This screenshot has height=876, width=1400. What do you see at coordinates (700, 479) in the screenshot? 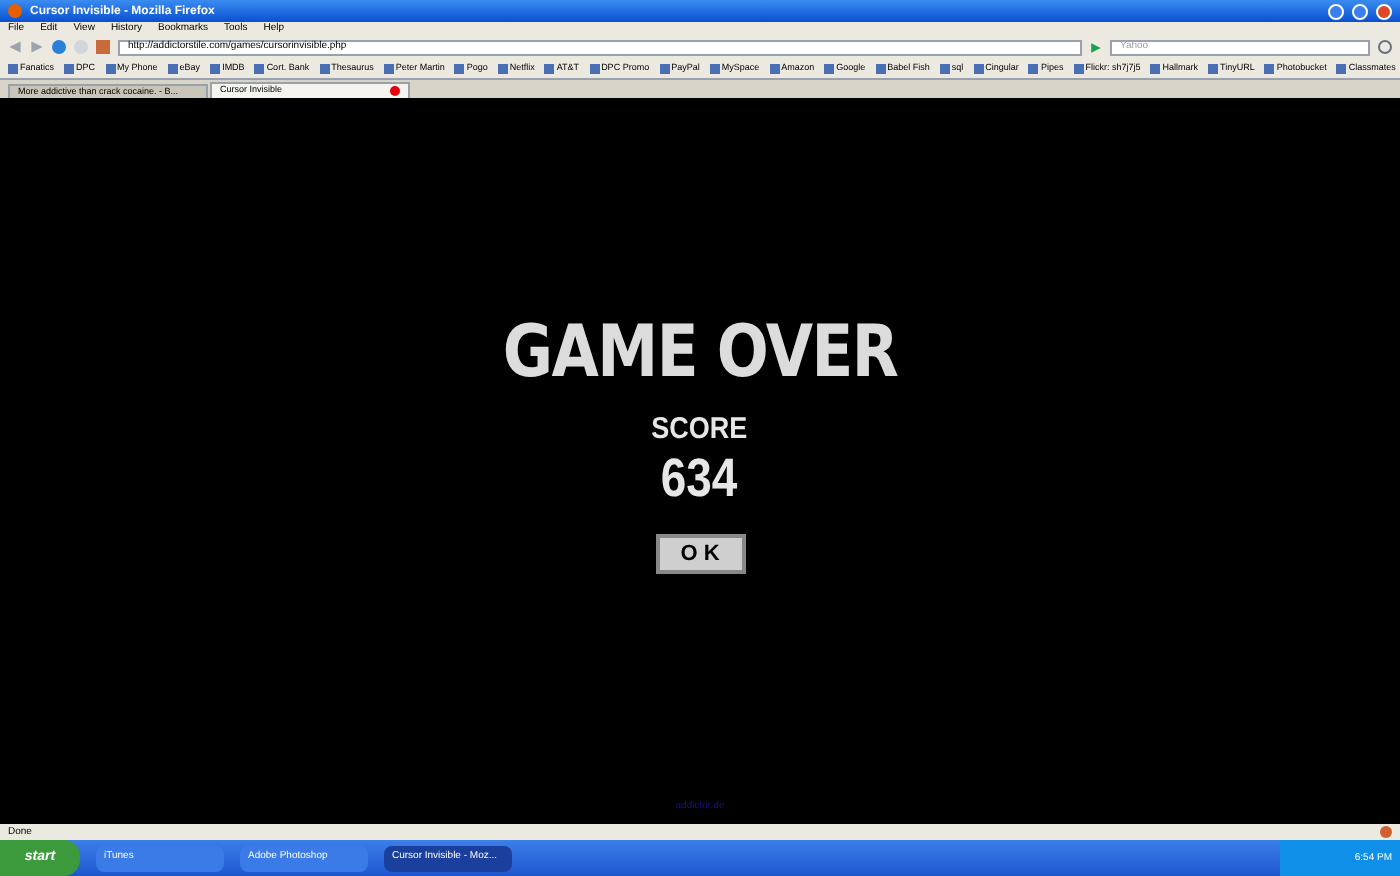
I see `score-value: 634` at bounding box center [700, 479].